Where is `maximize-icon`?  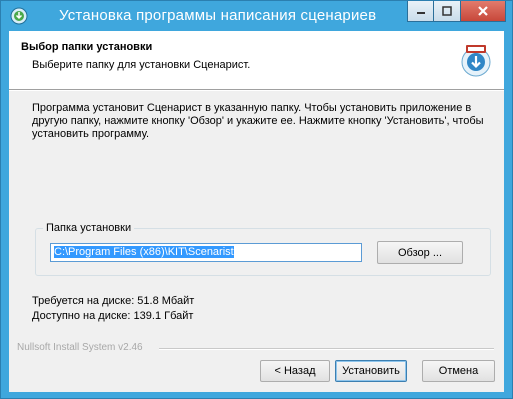 maximize-icon is located at coordinates (447, 11).